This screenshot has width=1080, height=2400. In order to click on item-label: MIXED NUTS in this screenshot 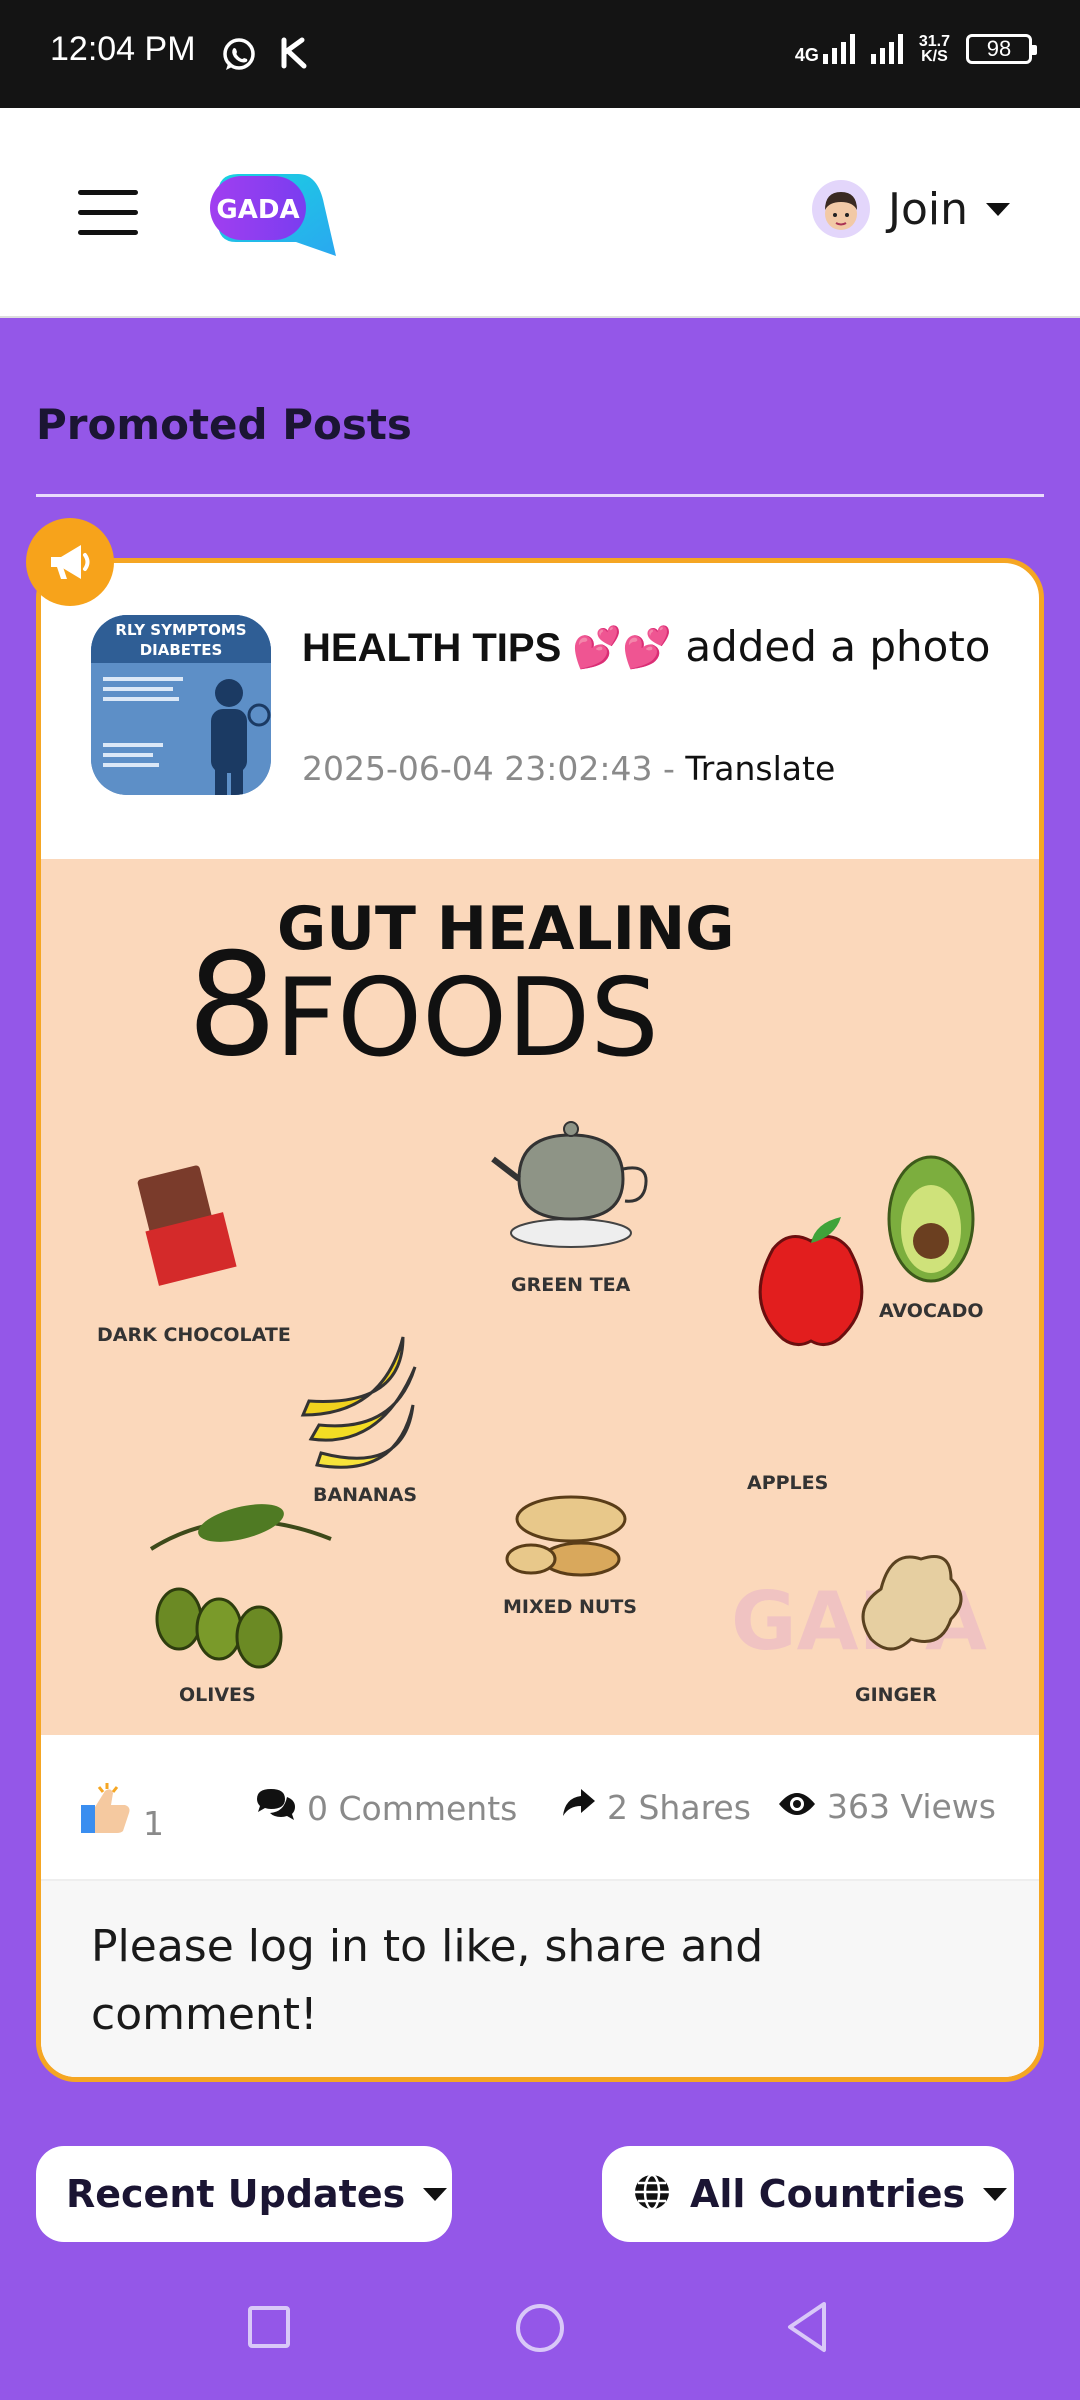, I will do `click(570, 1607)`.